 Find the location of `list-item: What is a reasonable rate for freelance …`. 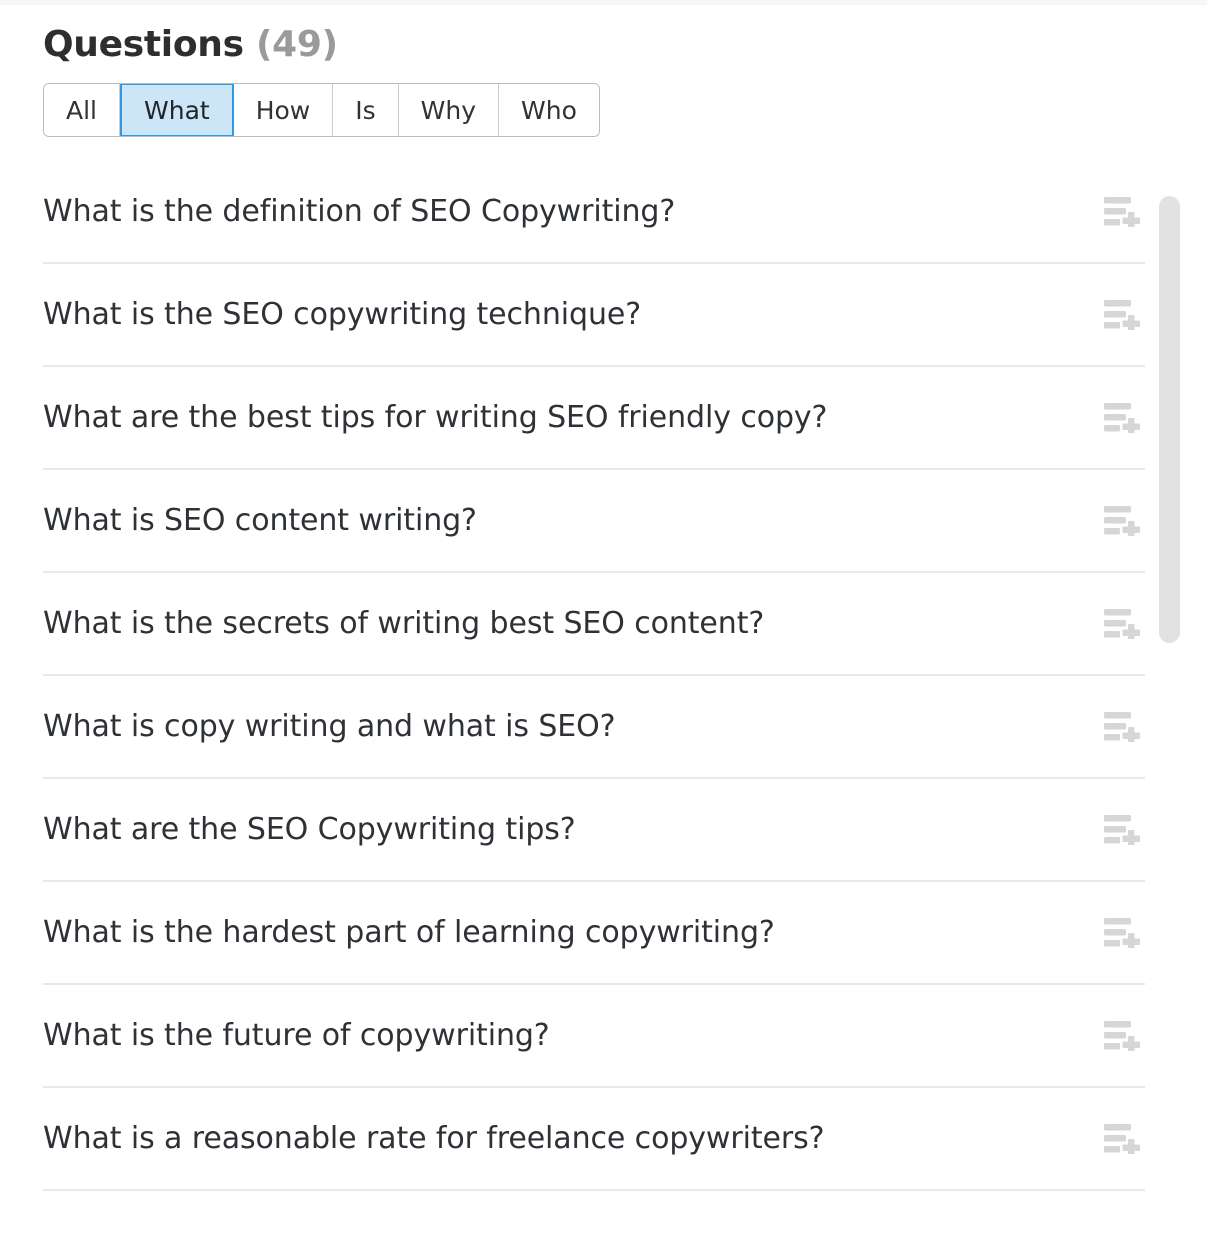

list-item: What is a reasonable rate for freelance … is located at coordinates (594, 1139).